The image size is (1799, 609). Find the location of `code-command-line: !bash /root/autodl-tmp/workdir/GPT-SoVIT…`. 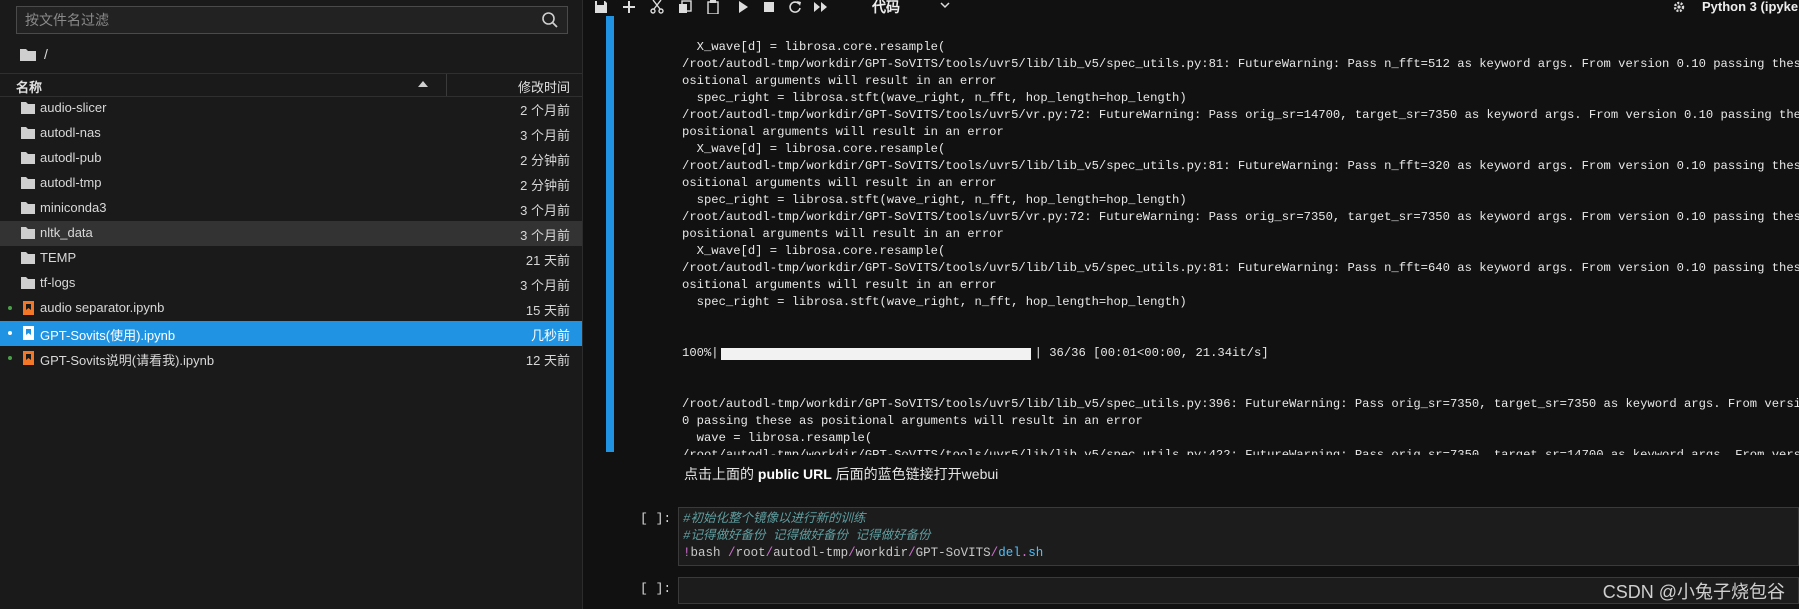

code-command-line: !bash /root/autodl-tmp/workdir/GPT-SoVIT… is located at coordinates (1238, 553).